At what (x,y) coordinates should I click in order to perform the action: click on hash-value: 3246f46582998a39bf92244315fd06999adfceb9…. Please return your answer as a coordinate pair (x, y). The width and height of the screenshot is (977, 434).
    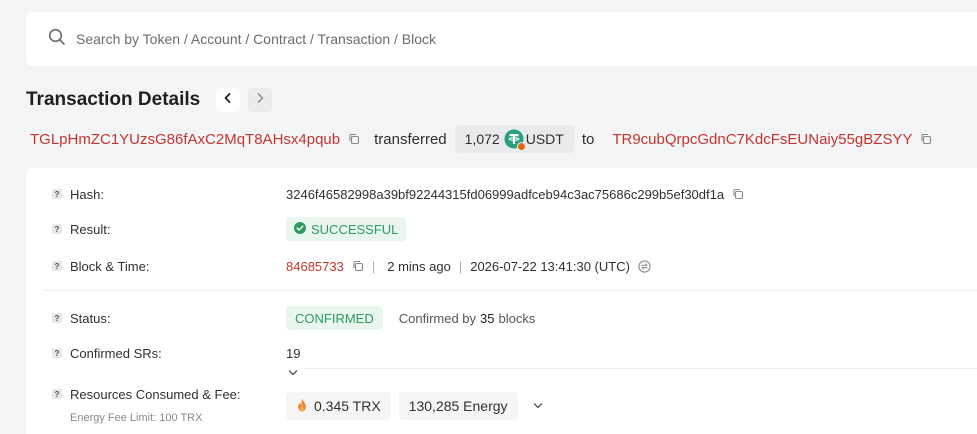
    Looking at the image, I should click on (505, 194).